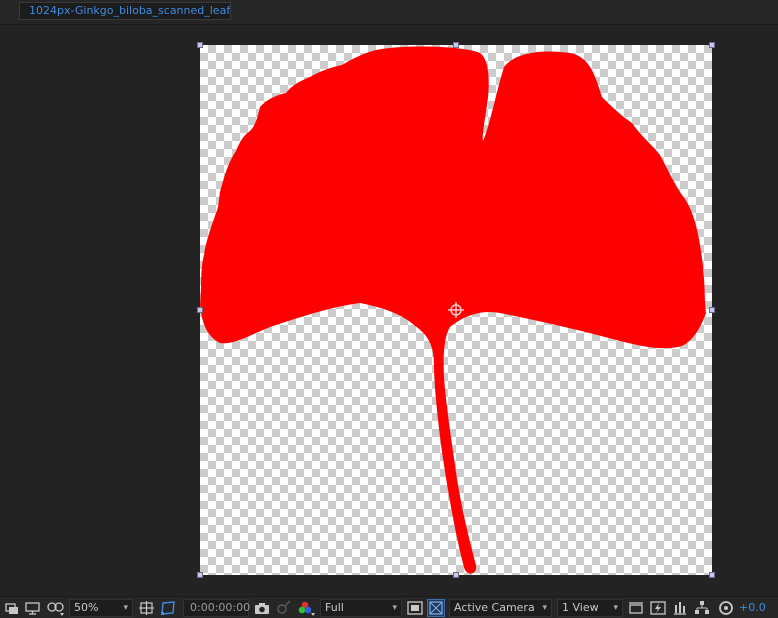 This screenshot has height=618, width=778. I want to click on mask-path-icon, so click(168, 608).